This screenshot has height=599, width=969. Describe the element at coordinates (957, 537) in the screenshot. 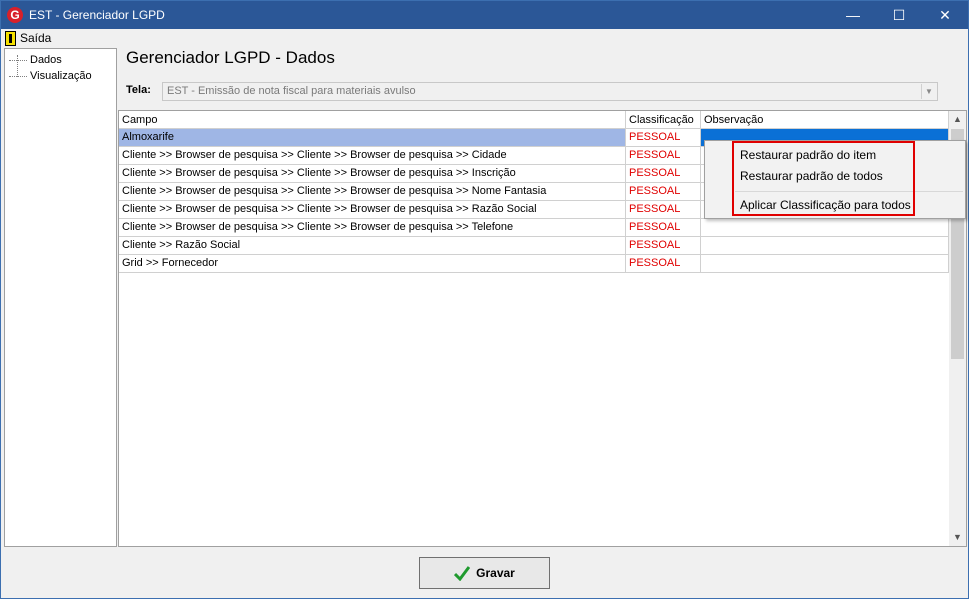

I see `scroll-down-icon: ▼` at that location.